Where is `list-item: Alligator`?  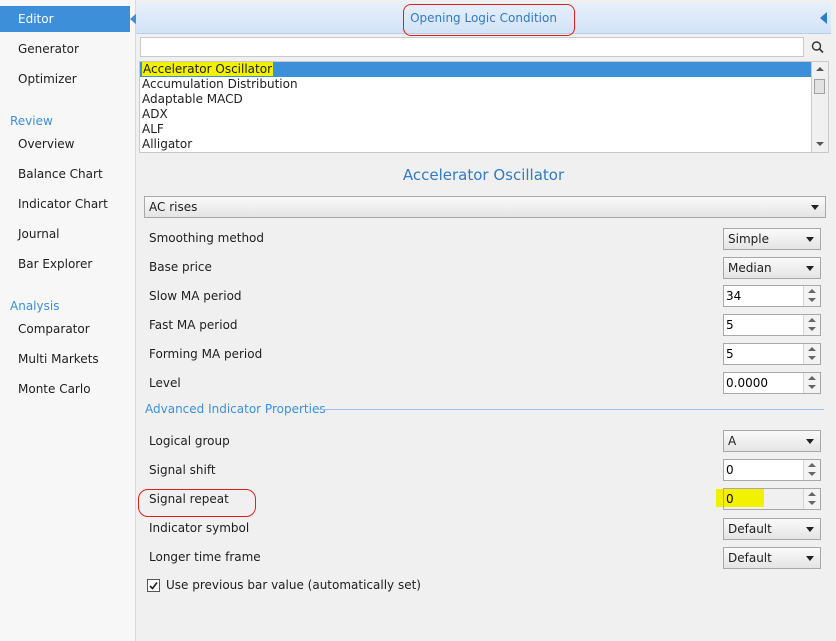 list-item: Alligator is located at coordinates (475, 144).